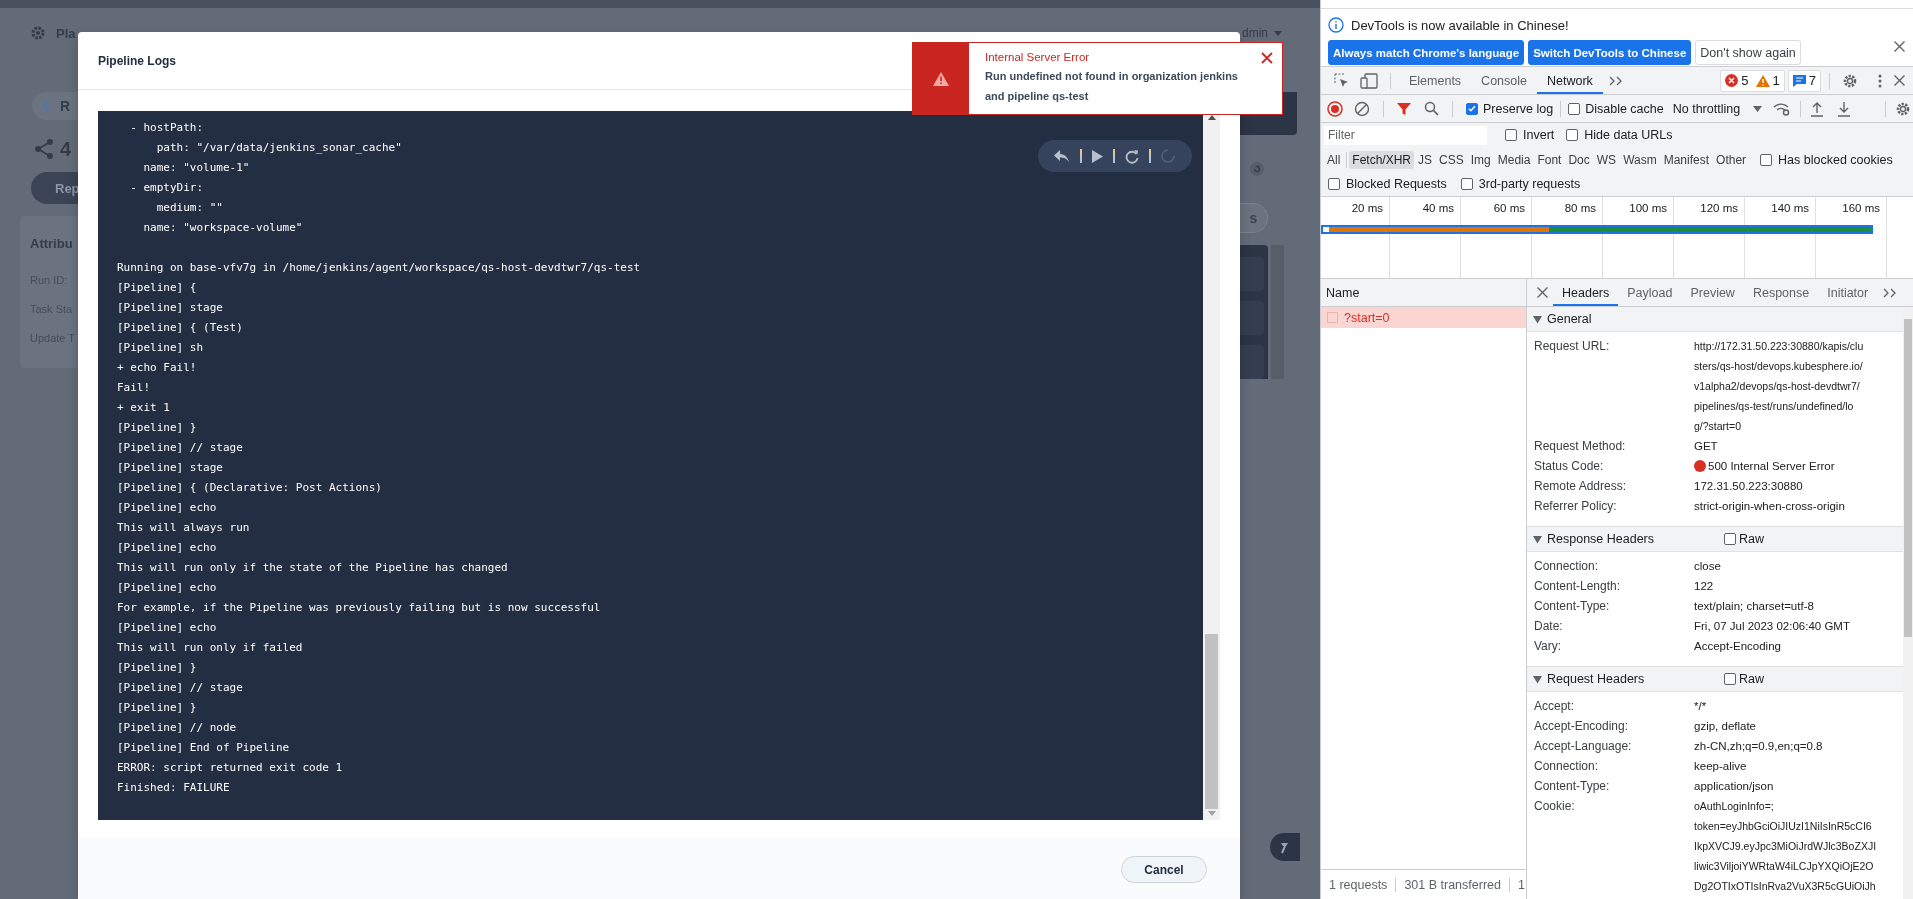 This screenshot has width=1913, height=899. What do you see at coordinates (1580, 446) in the screenshot?
I see `header-name: Request Method:` at bounding box center [1580, 446].